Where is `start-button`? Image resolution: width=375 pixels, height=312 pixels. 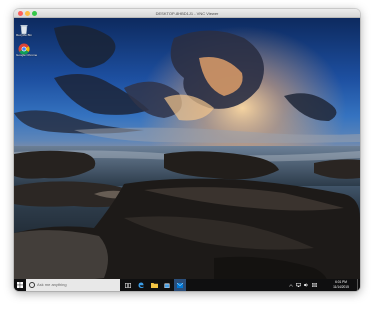 start-button is located at coordinates (20, 285).